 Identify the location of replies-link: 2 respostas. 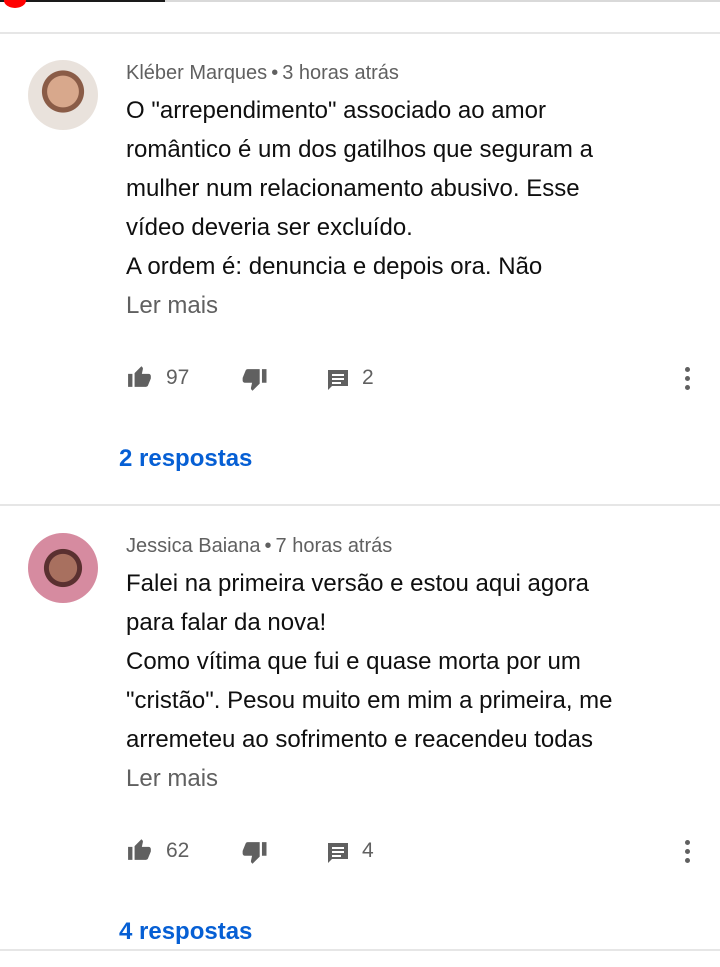
(185, 459).